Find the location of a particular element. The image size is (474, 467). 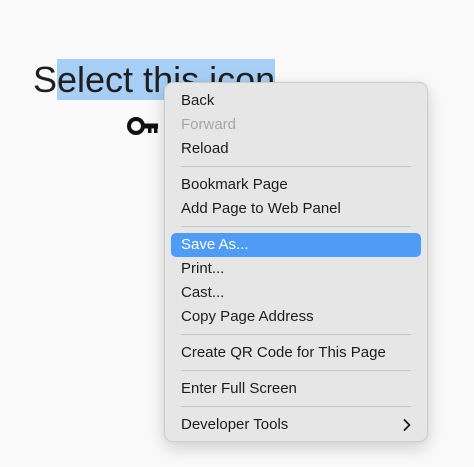

menu-item-add-page-to-web-panel: Add Page to Web Panel is located at coordinates (296, 209).